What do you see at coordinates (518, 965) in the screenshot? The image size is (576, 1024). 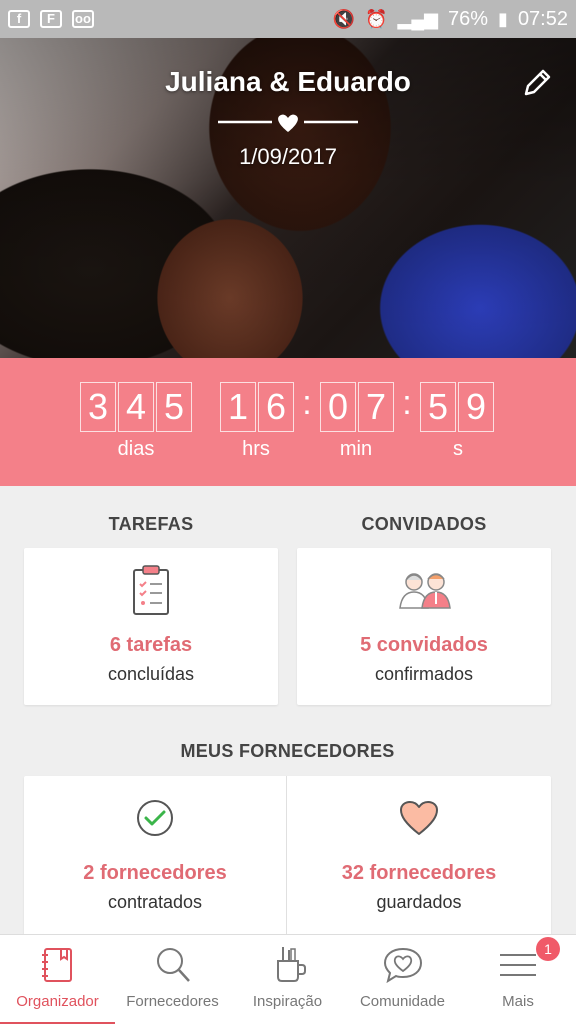 I see `menu-icon` at bounding box center [518, 965].